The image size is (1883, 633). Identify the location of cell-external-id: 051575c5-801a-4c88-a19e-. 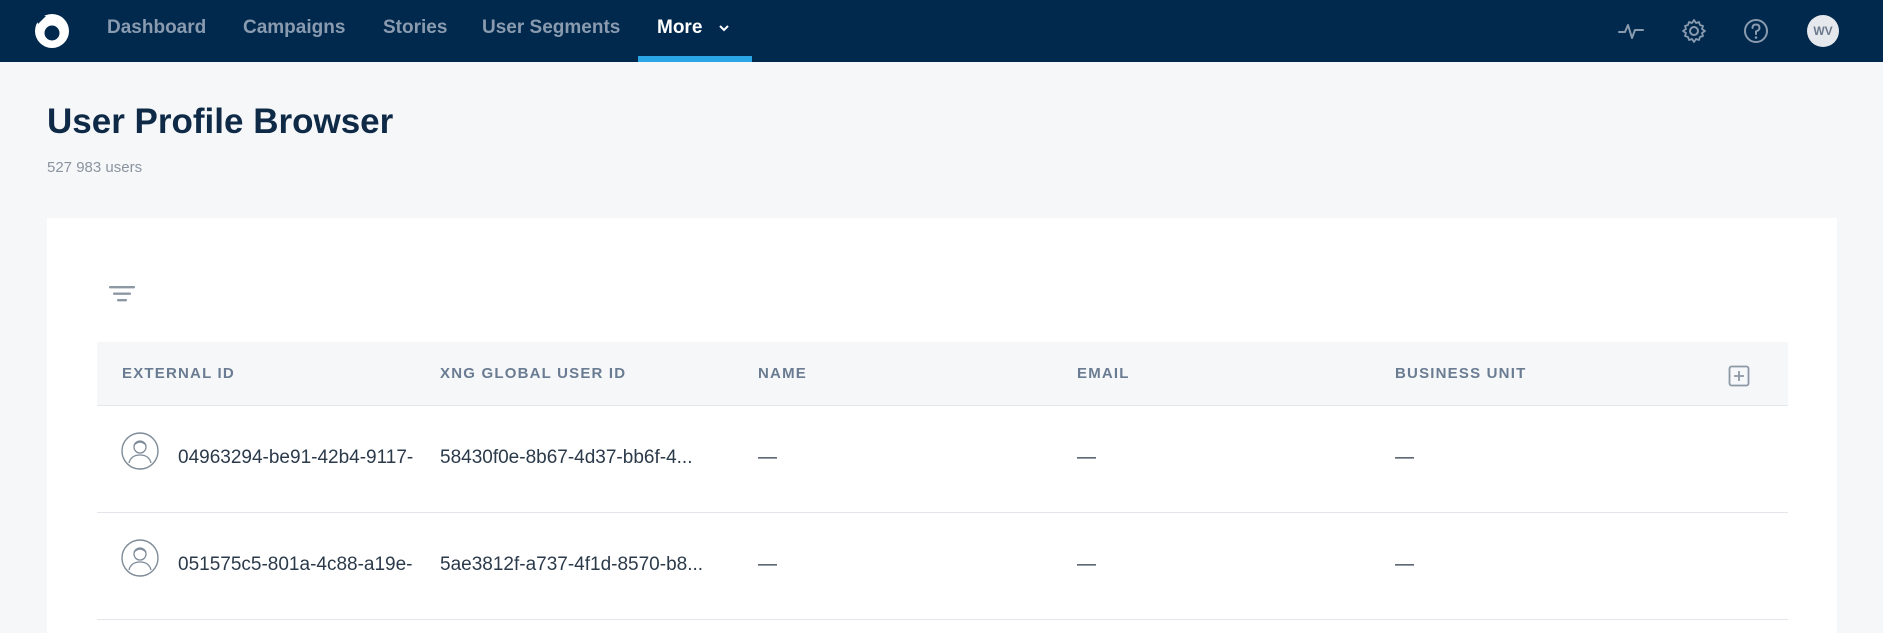
(295, 564).